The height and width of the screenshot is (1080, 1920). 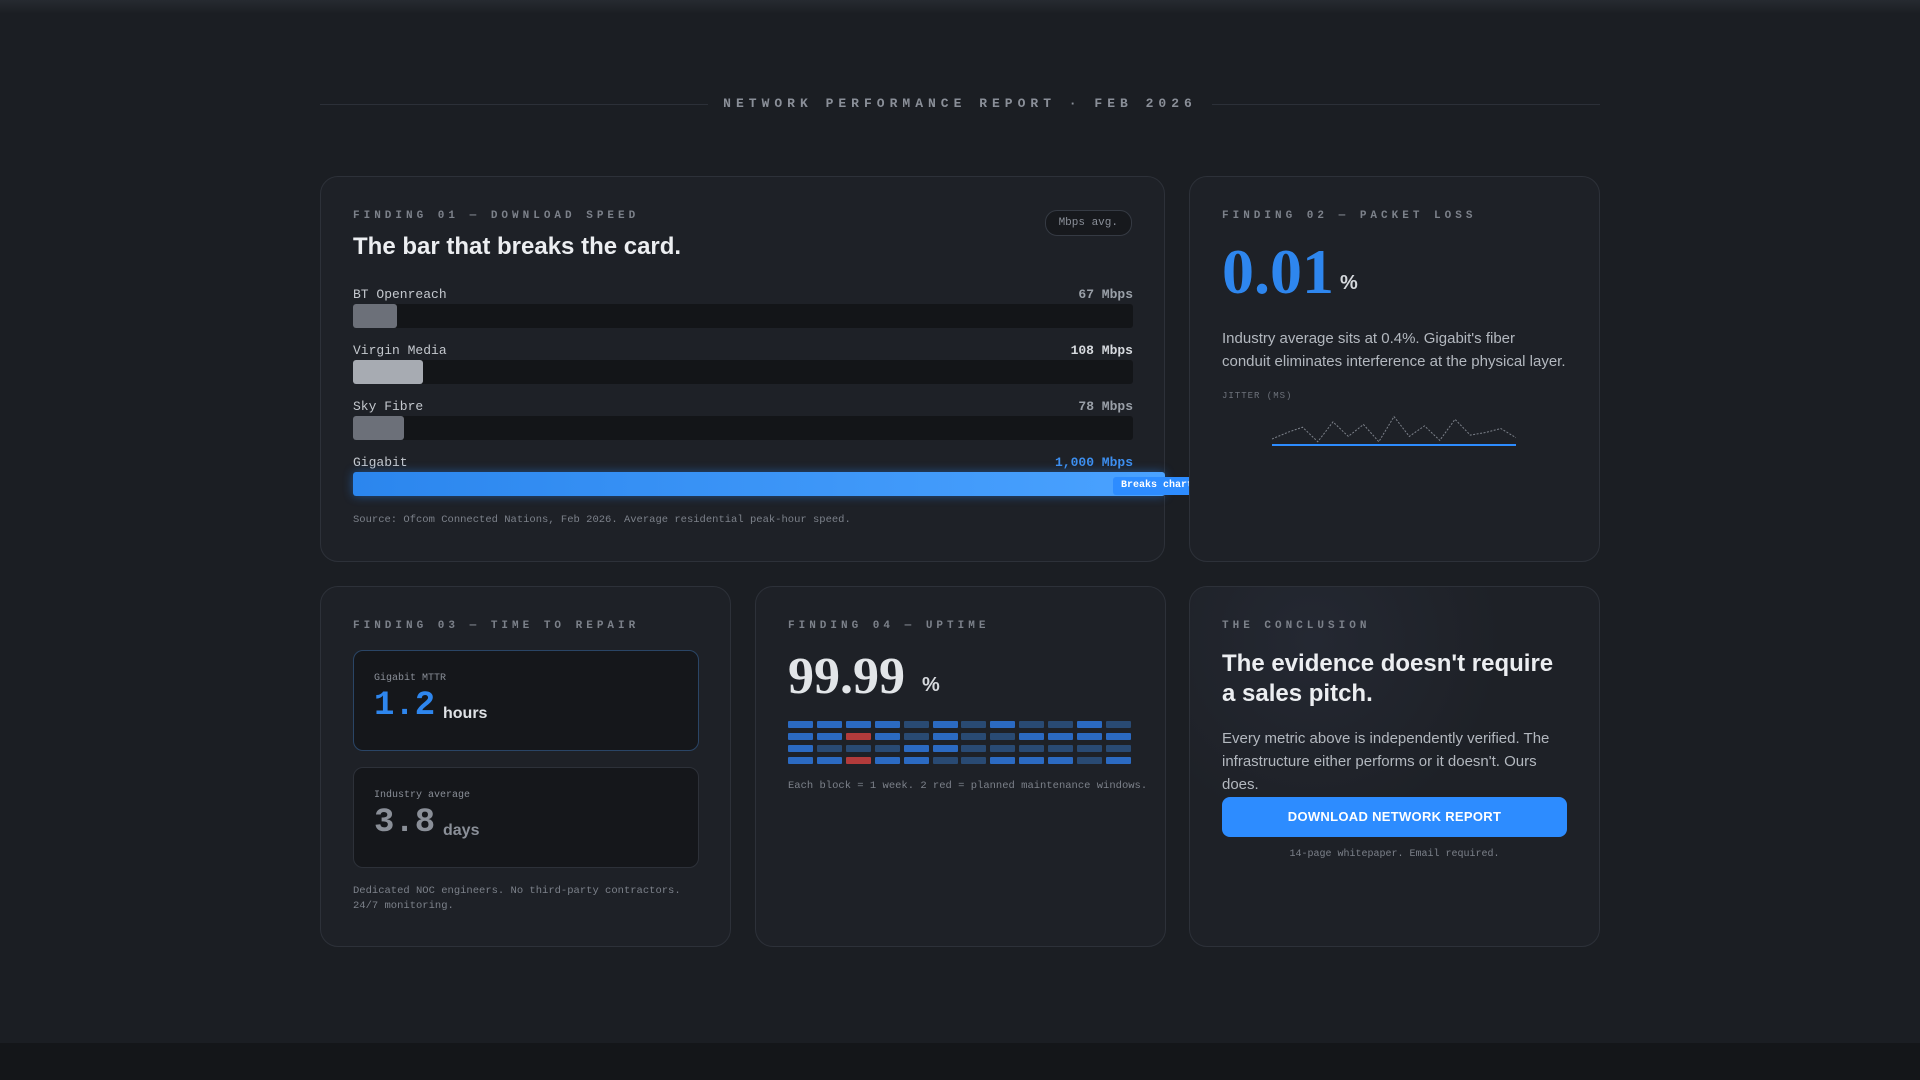 I want to click on bar-value: 108 Mbps, so click(x=1101, y=350).